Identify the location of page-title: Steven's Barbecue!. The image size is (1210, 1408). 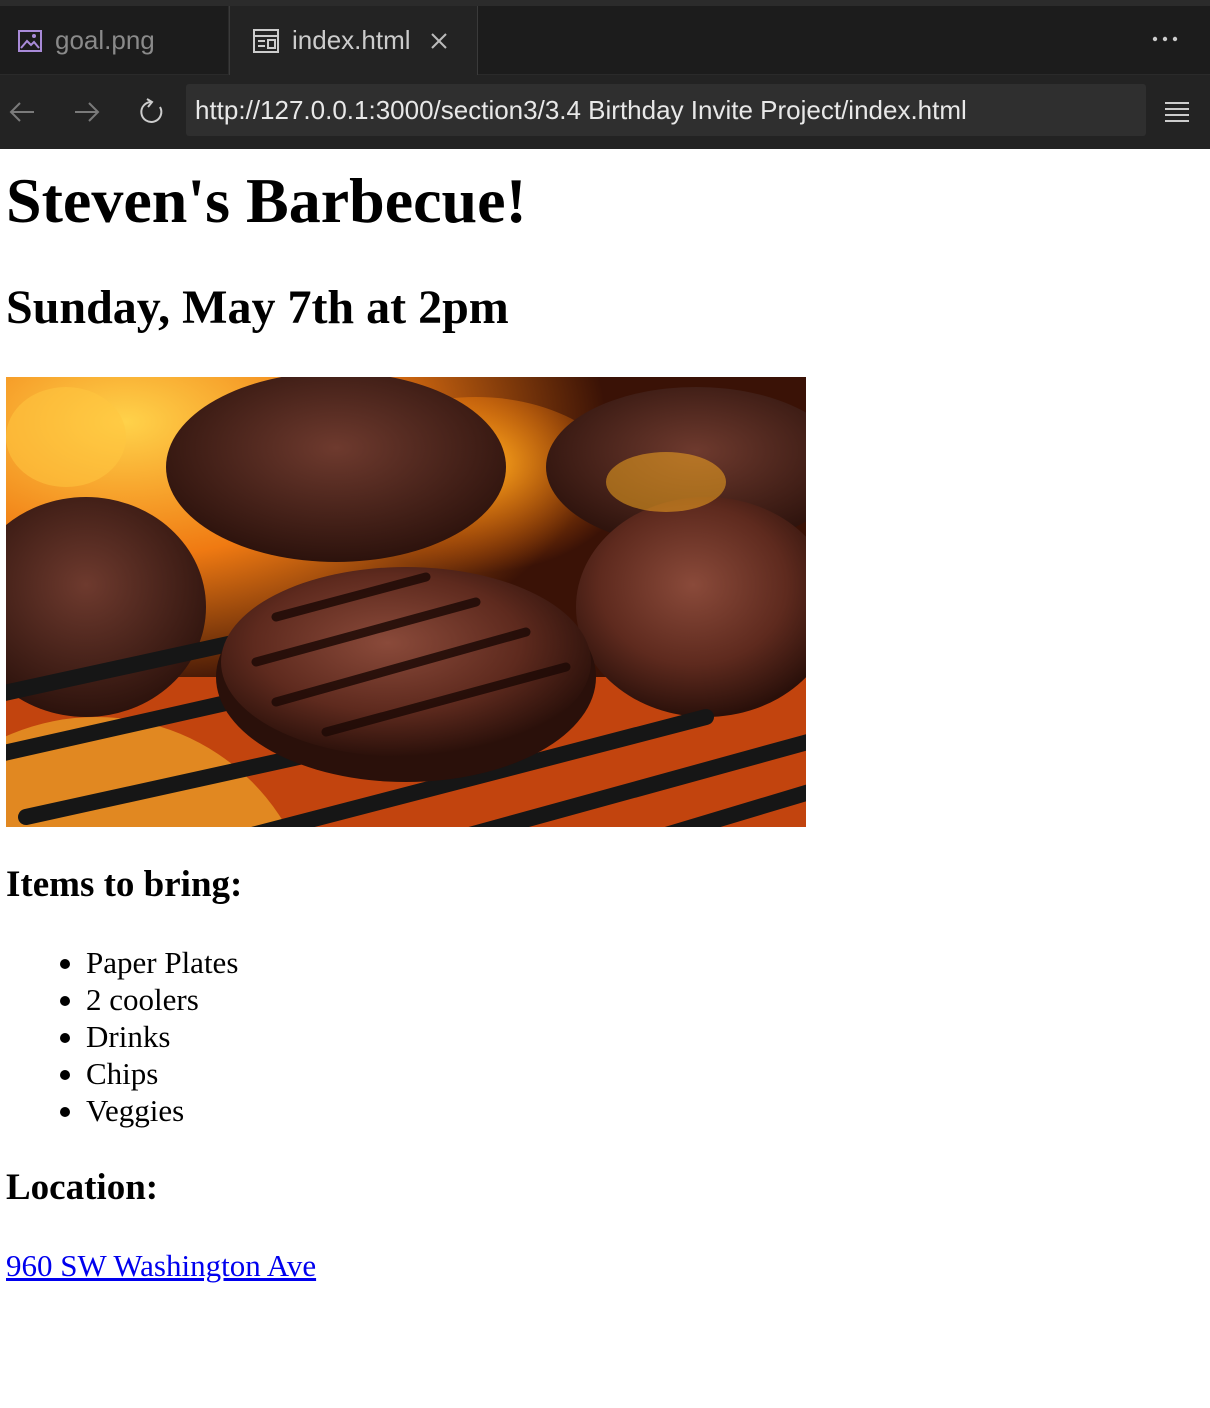
(266, 200).